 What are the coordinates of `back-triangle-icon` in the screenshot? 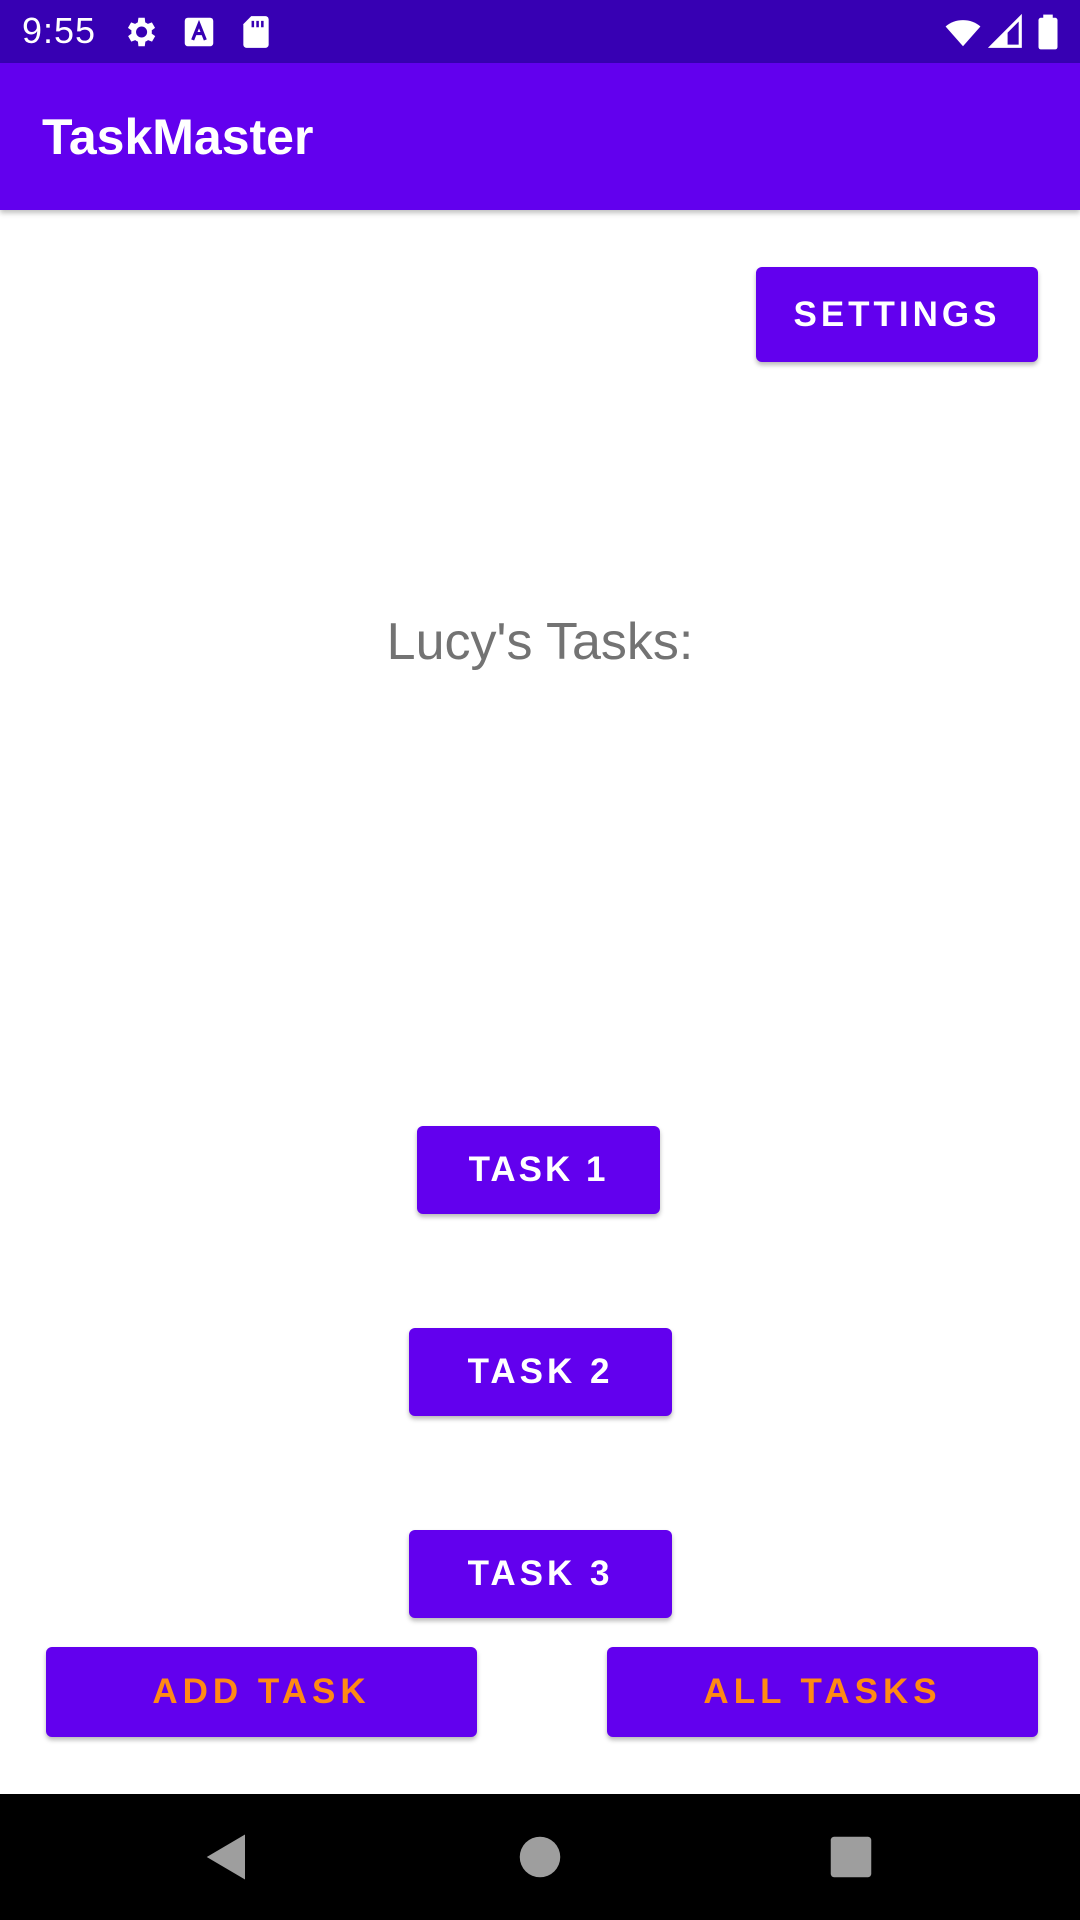 It's located at (227, 1857).